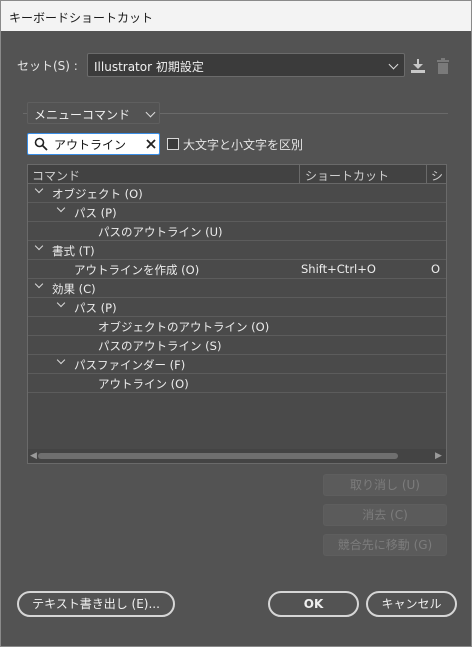 This screenshot has height=647, width=472. Describe the element at coordinates (137, 270) in the screenshot. I see `row-label: アウトラインを作成 (O)` at that location.